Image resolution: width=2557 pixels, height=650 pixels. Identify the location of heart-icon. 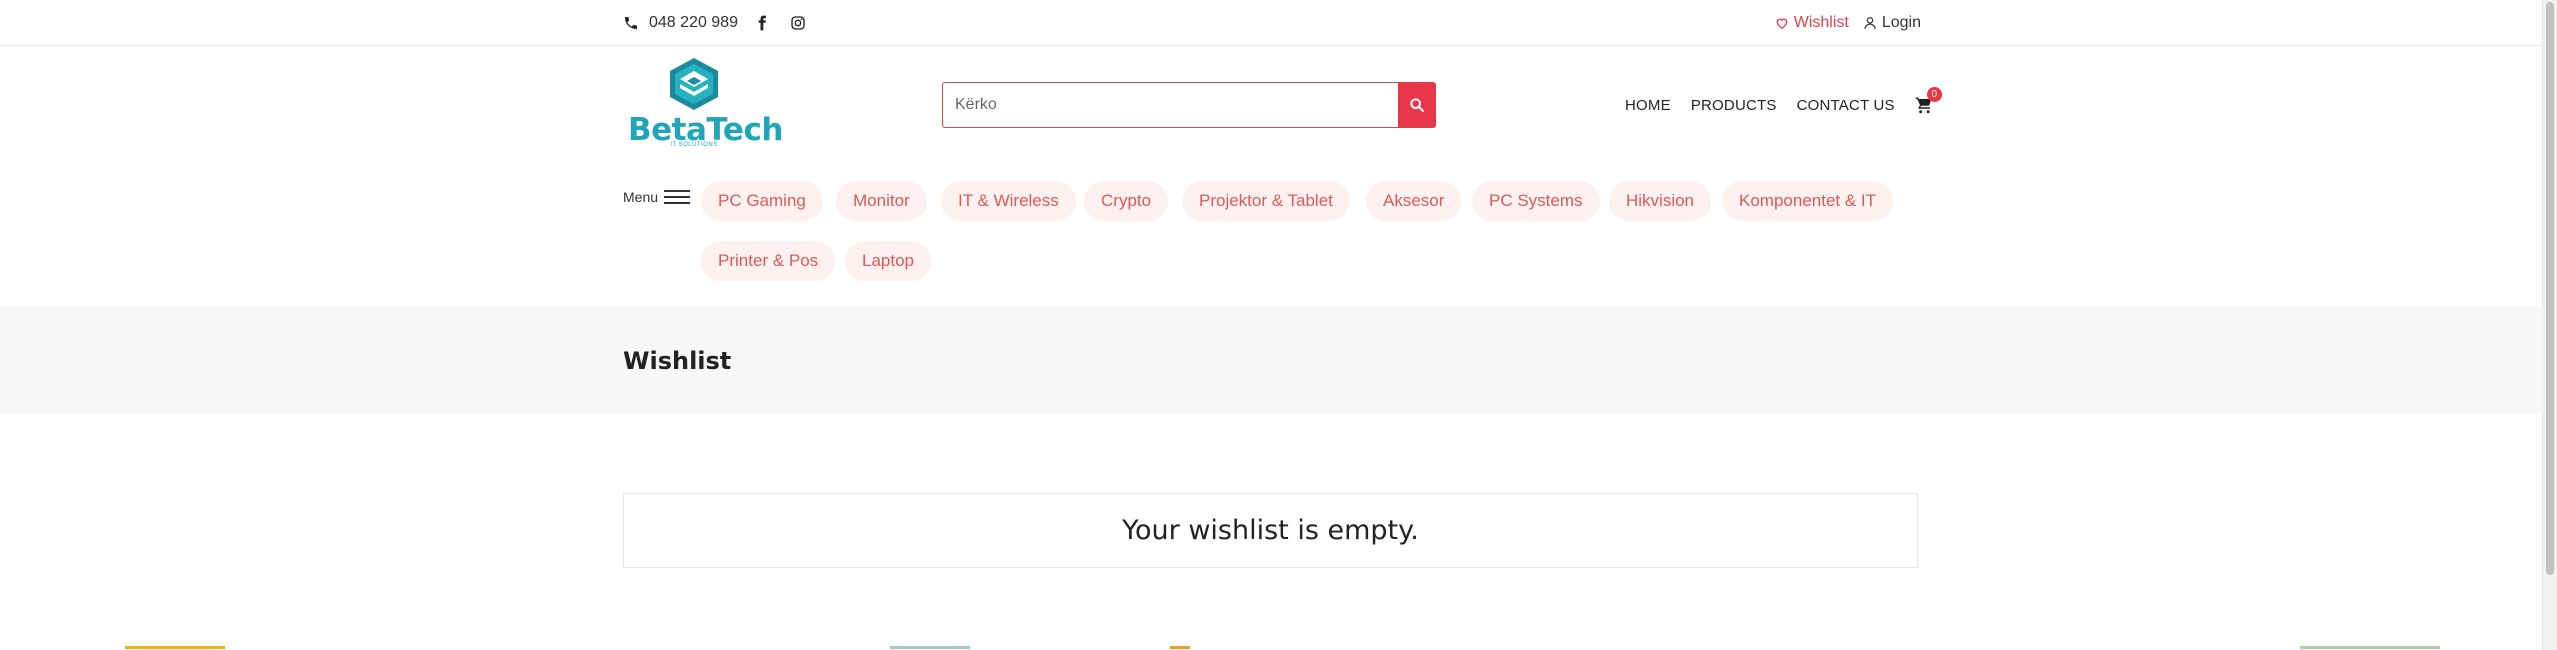
(1782, 23).